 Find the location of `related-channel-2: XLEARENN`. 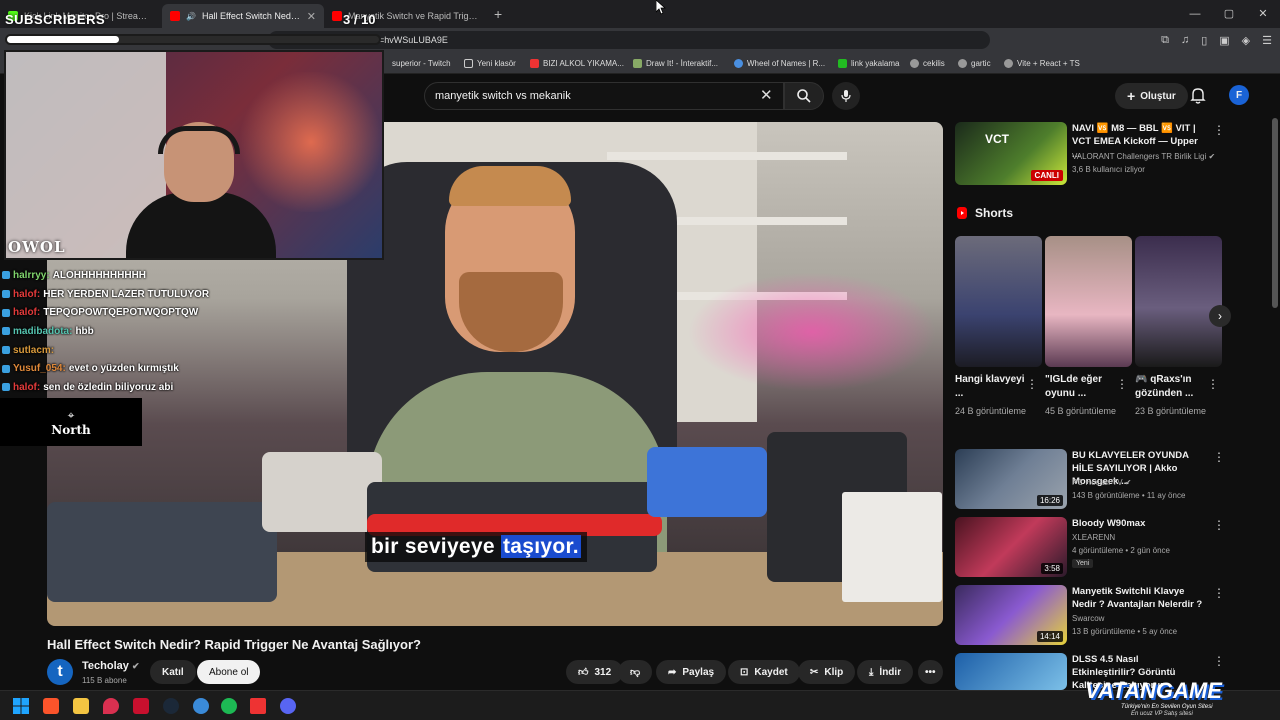

related-channel-2: XLEARENN is located at coordinates (1093, 537).